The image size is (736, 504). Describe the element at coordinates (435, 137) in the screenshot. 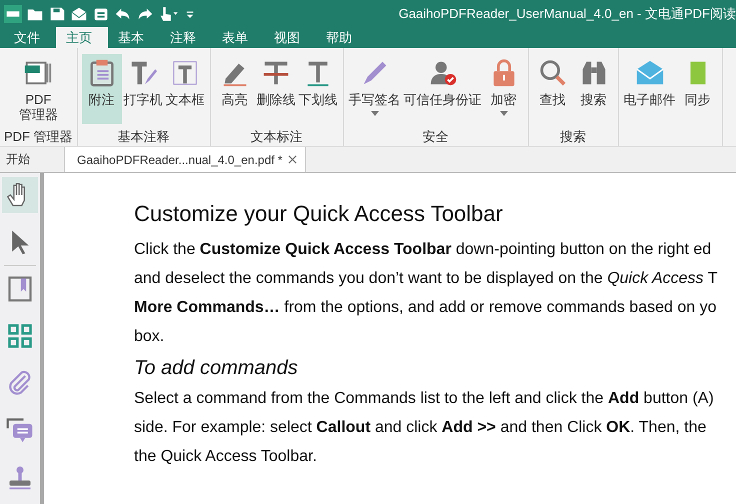

I see `group-label: 安全` at that location.